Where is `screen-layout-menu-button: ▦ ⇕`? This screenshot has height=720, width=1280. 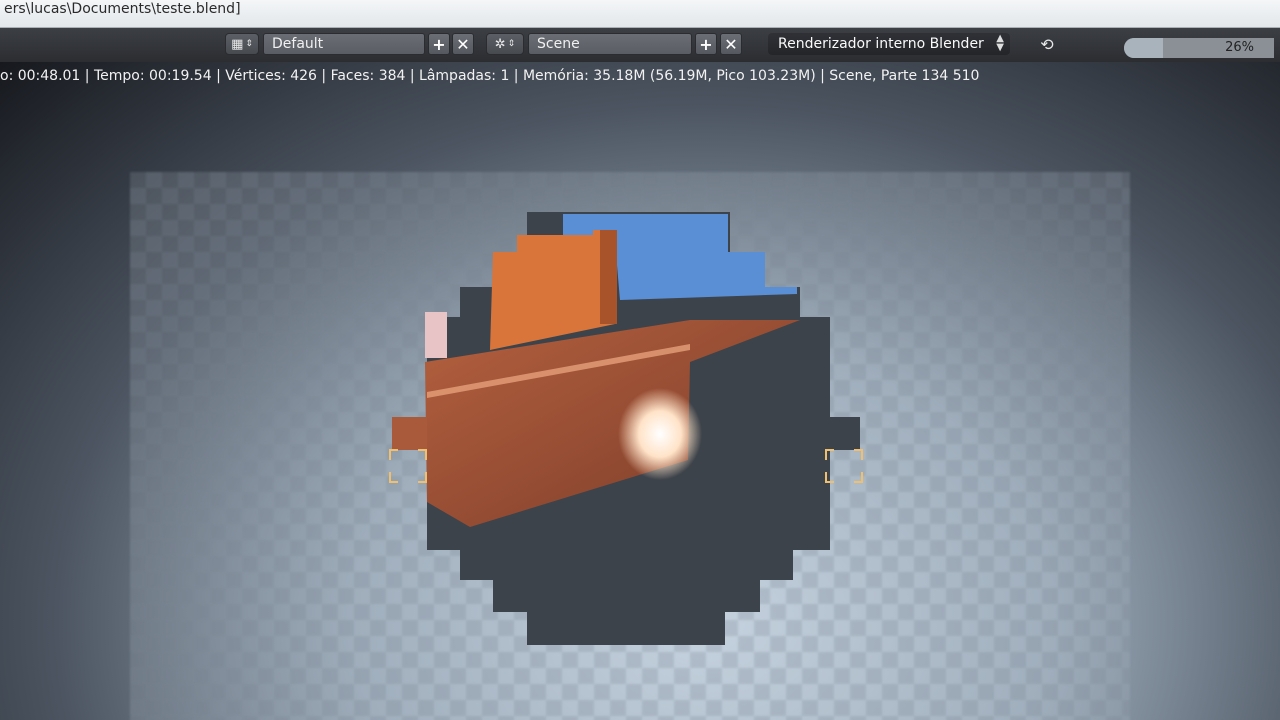
screen-layout-menu-button: ▦ ⇕ is located at coordinates (242, 44).